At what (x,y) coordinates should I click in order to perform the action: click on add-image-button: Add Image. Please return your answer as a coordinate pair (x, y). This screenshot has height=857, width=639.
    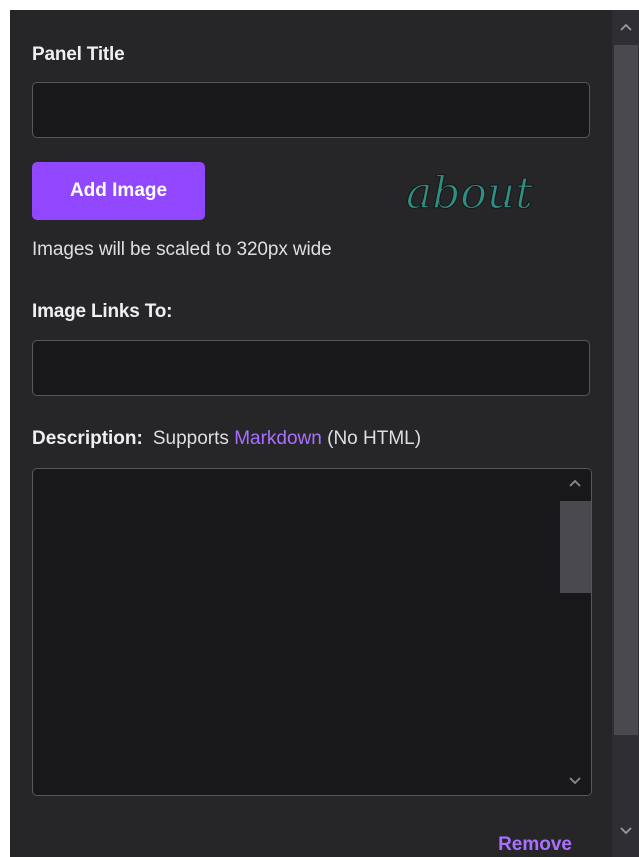
    Looking at the image, I should click on (118, 191).